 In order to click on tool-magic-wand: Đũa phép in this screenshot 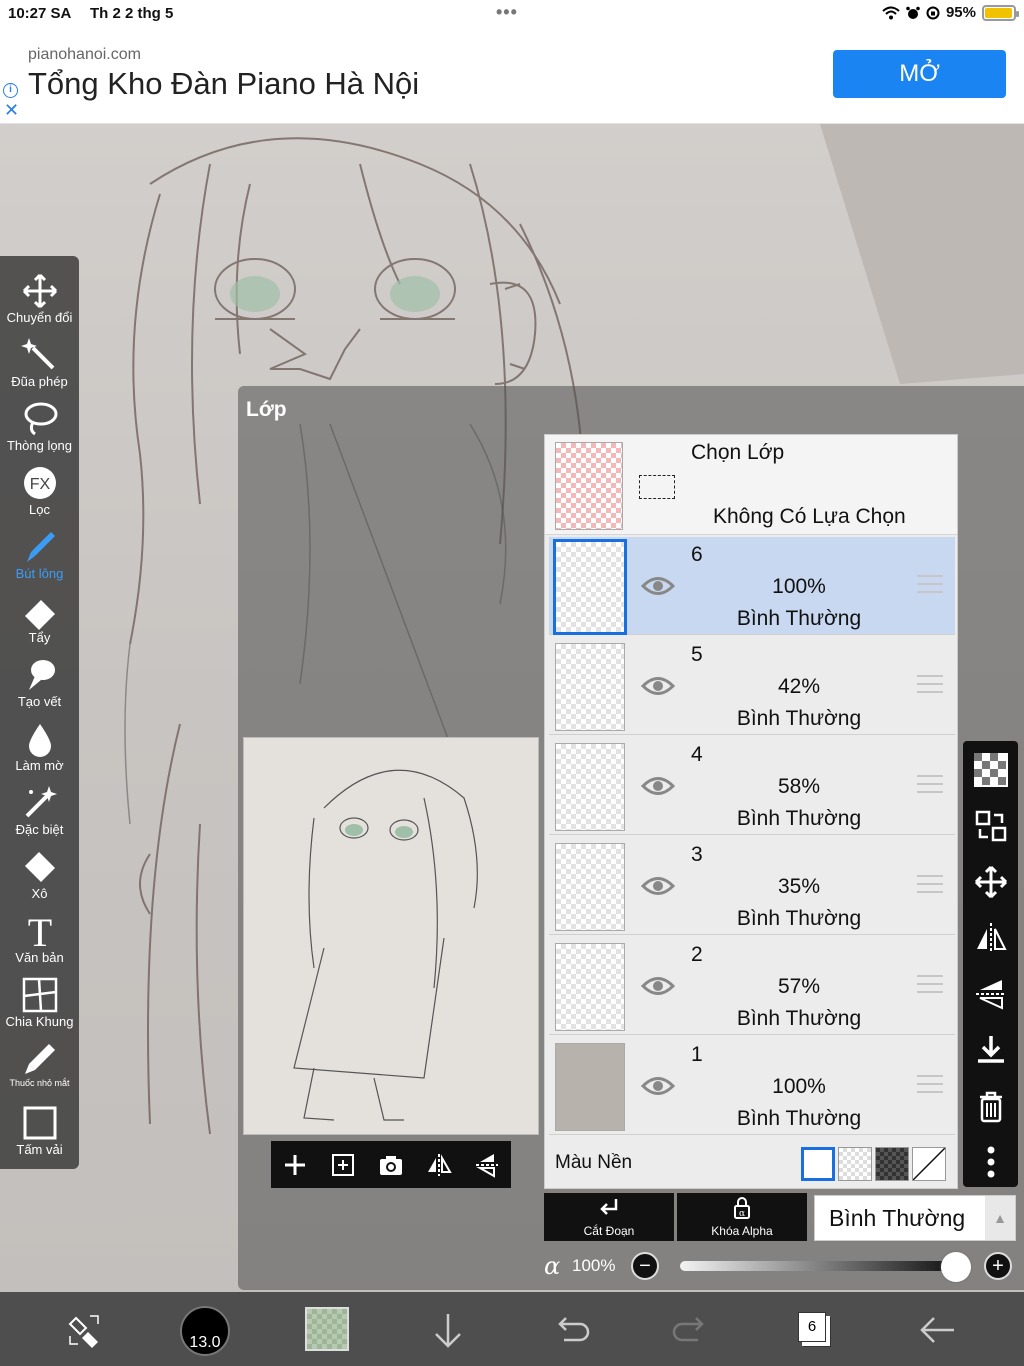, I will do `click(39, 360)`.